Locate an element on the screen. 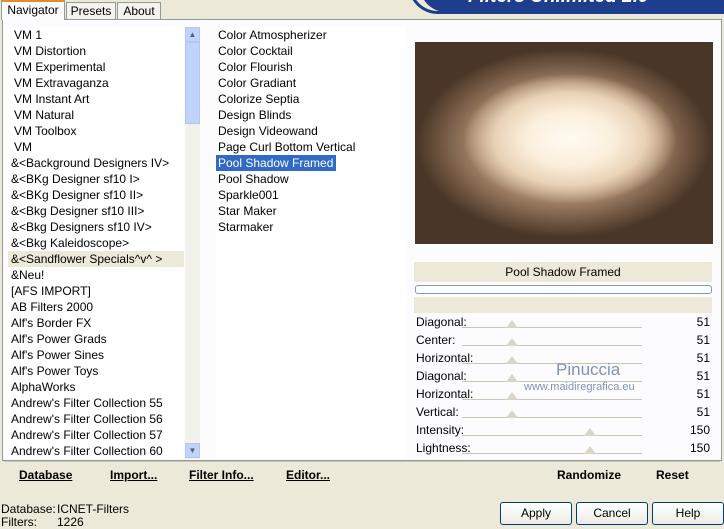 The image size is (724, 529). divider is located at coordinates (563, 305).